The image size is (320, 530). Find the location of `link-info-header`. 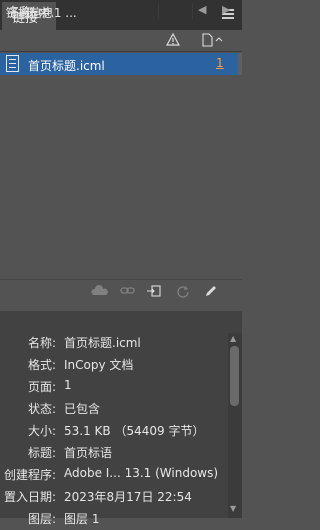

link-info-header is located at coordinates (121, 322).